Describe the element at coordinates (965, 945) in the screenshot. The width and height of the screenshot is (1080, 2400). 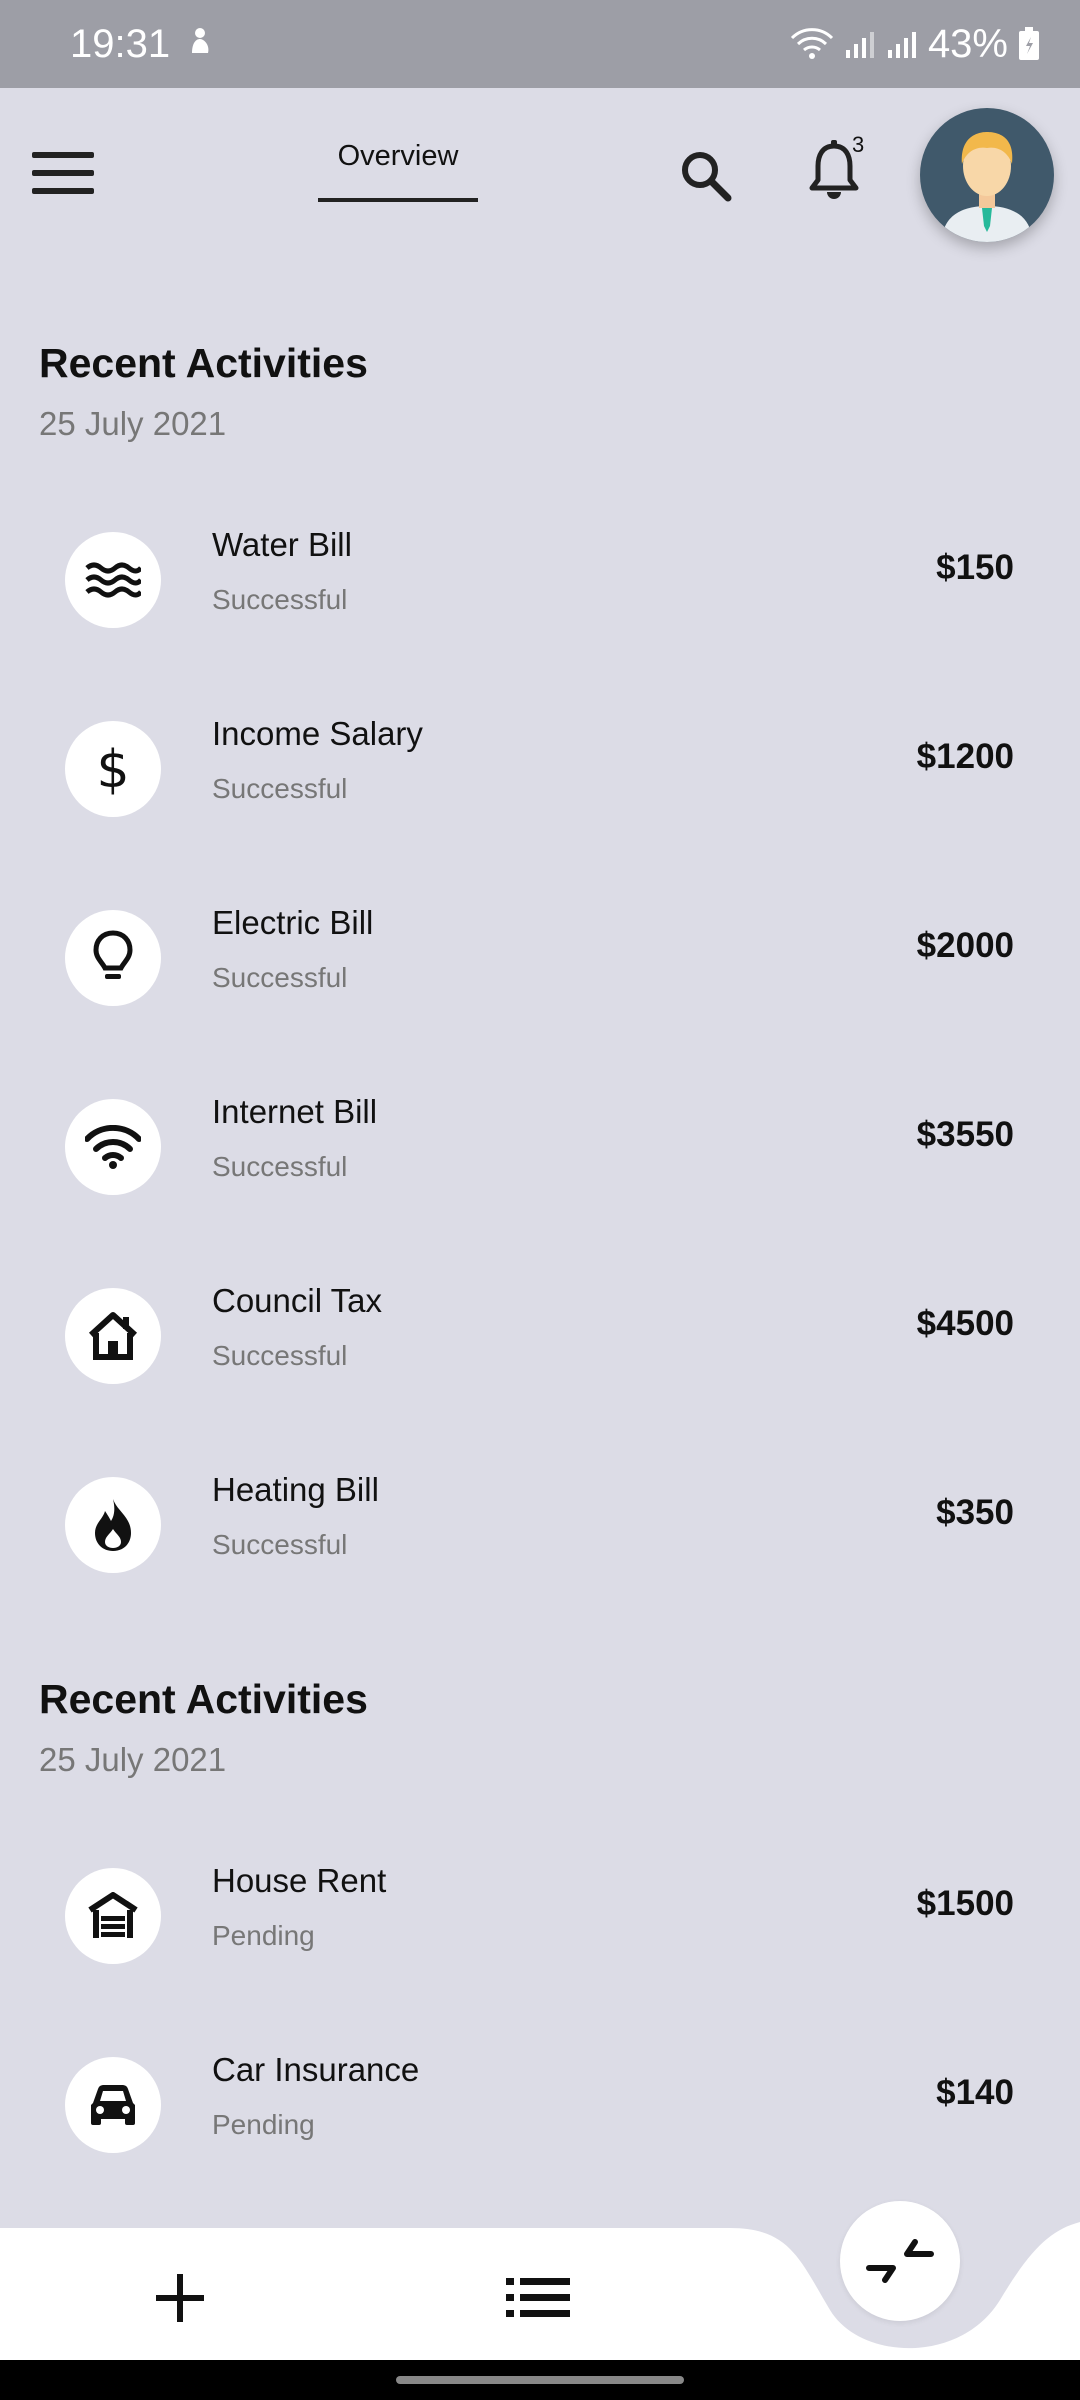
I see `item-amount: $2000` at that location.